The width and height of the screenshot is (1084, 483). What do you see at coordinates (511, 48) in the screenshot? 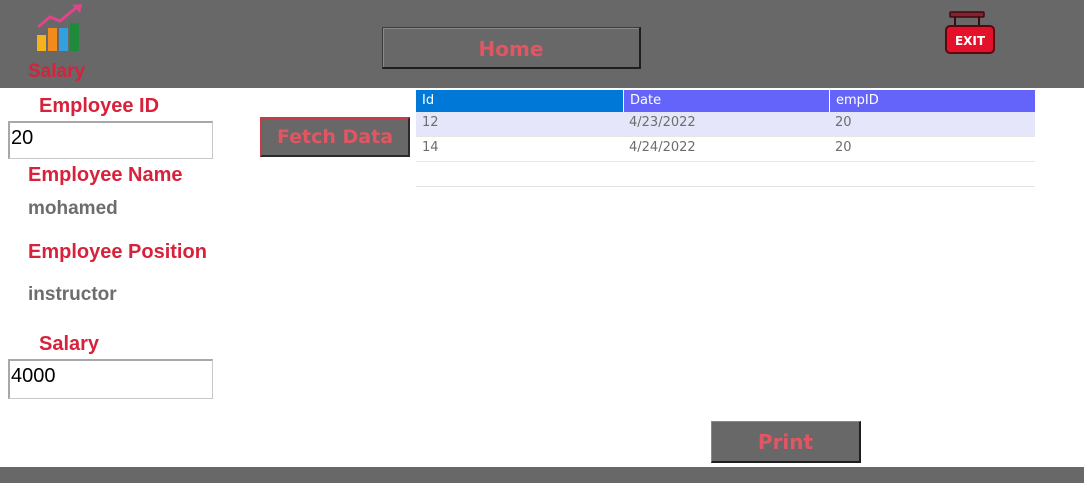
I see `home-button: Home` at bounding box center [511, 48].